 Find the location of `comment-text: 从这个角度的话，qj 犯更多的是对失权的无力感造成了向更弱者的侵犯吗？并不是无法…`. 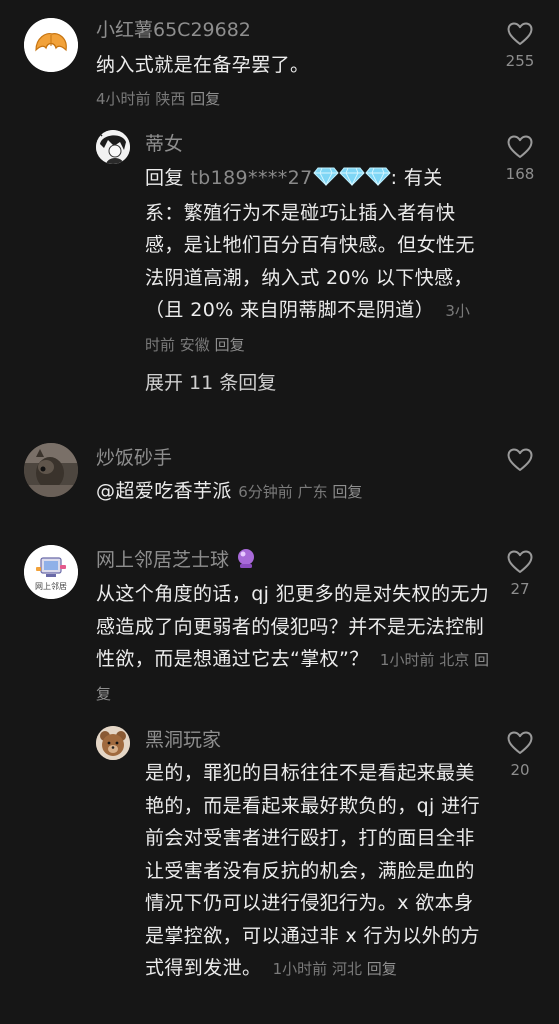

comment-text: 从这个角度的话，qj 犯更多的是对失权的无力感造成了向更弱者的侵犯吗？并不是无法… is located at coordinates (295, 644).